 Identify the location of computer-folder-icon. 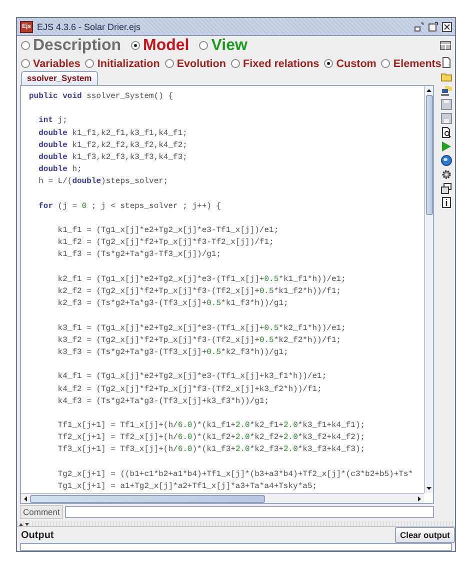
(446, 90).